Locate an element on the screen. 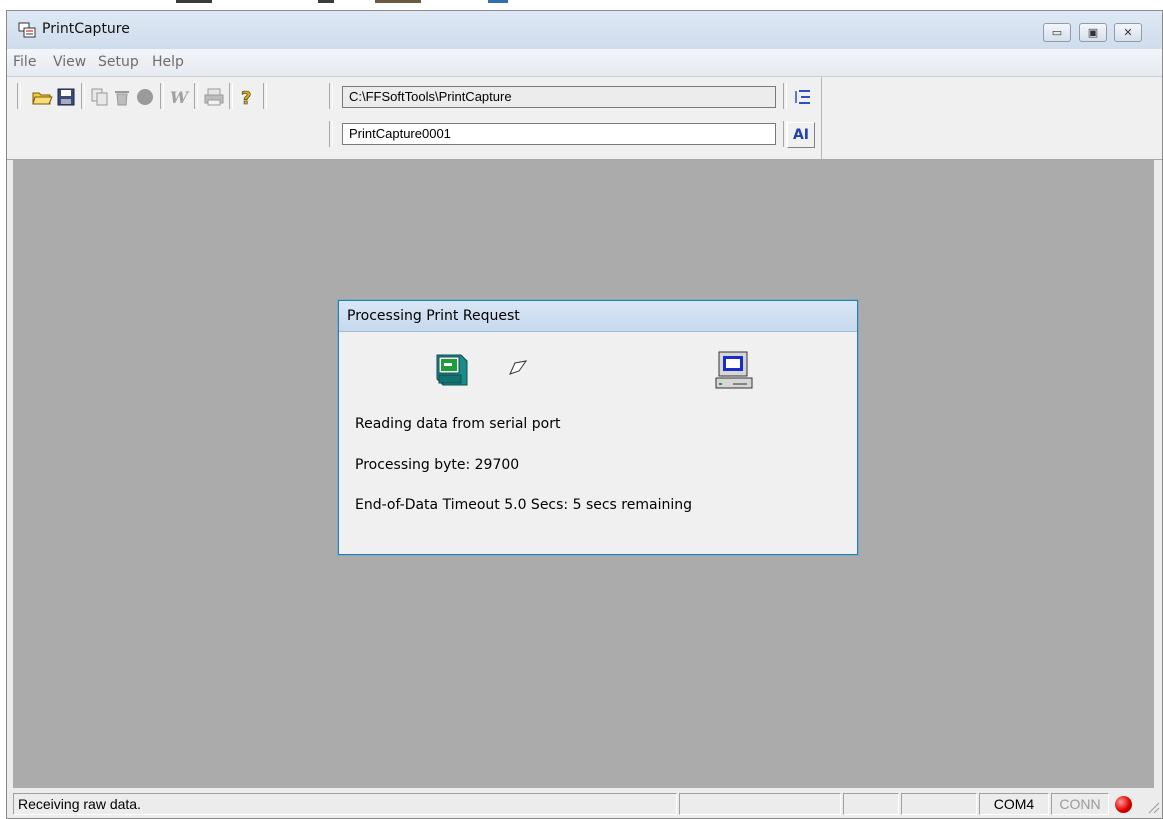 The image size is (1163, 819). close-icon: ✕ is located at coordinates (1128, 32).